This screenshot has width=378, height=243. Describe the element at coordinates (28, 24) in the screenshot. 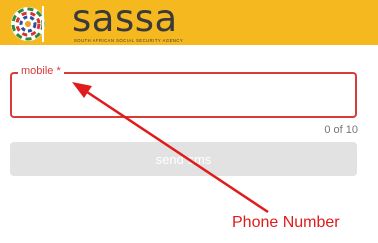

I see `sassa-logo-icon` at that location.